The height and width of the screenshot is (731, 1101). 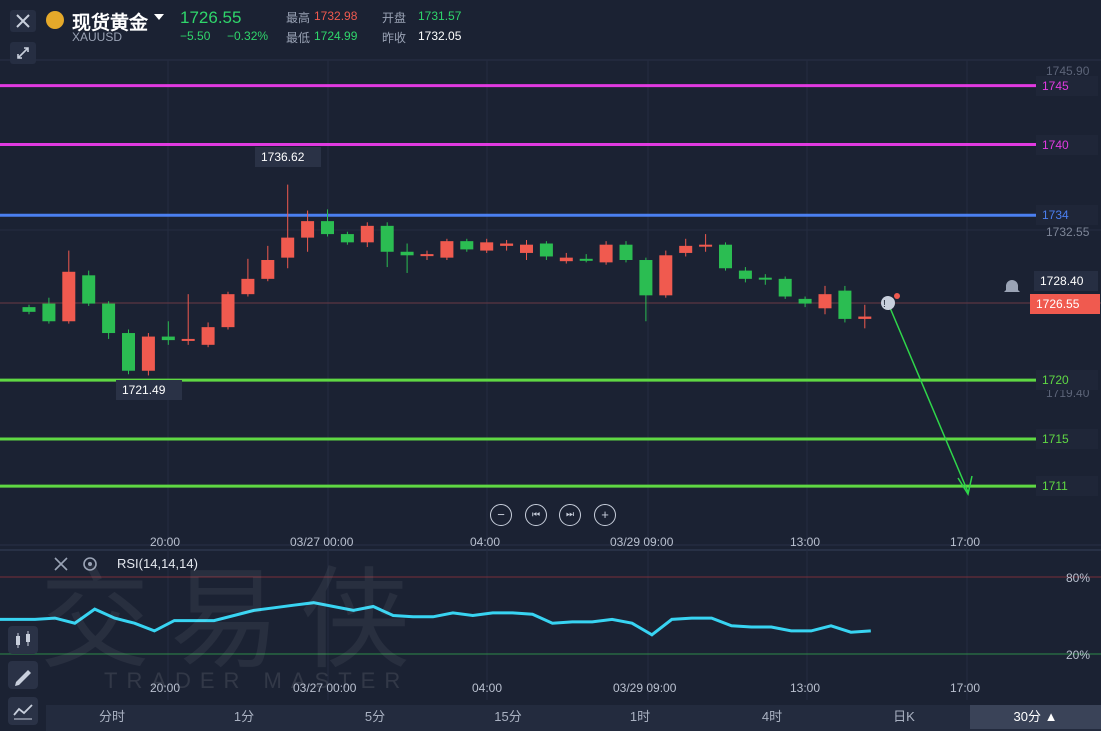 I want to click on pencil-icon, so click(x=23, y=678).